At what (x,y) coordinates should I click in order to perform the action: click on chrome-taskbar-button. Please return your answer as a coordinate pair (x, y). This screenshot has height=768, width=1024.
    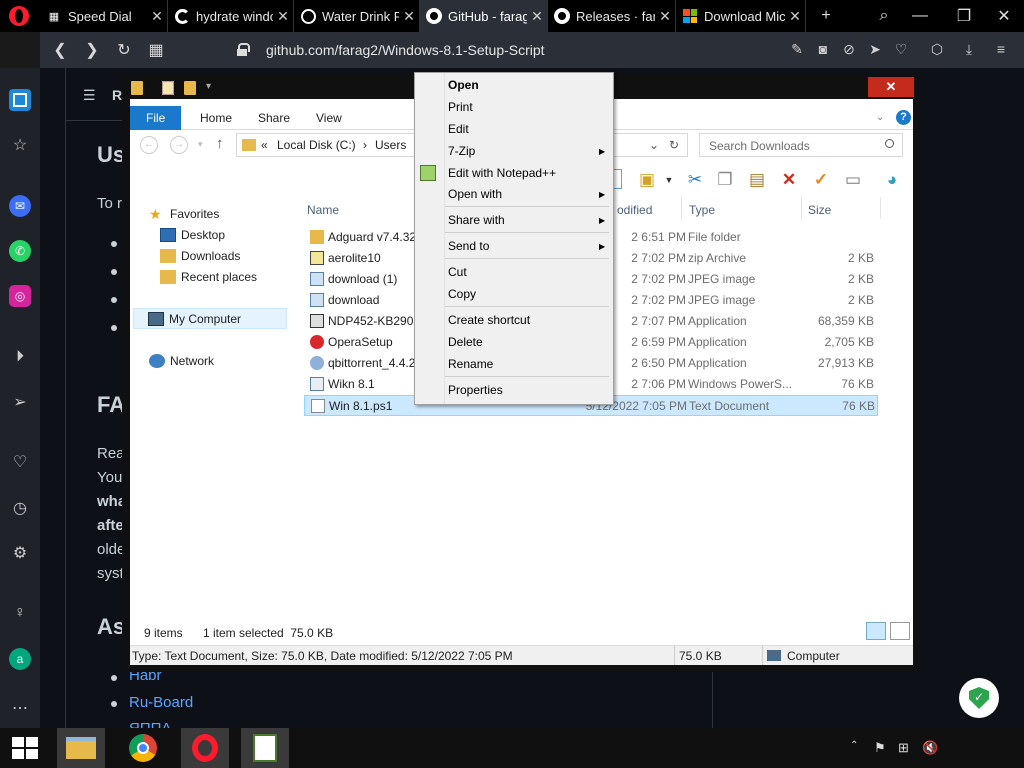
    Looking at the image, I should click on (143, 748).